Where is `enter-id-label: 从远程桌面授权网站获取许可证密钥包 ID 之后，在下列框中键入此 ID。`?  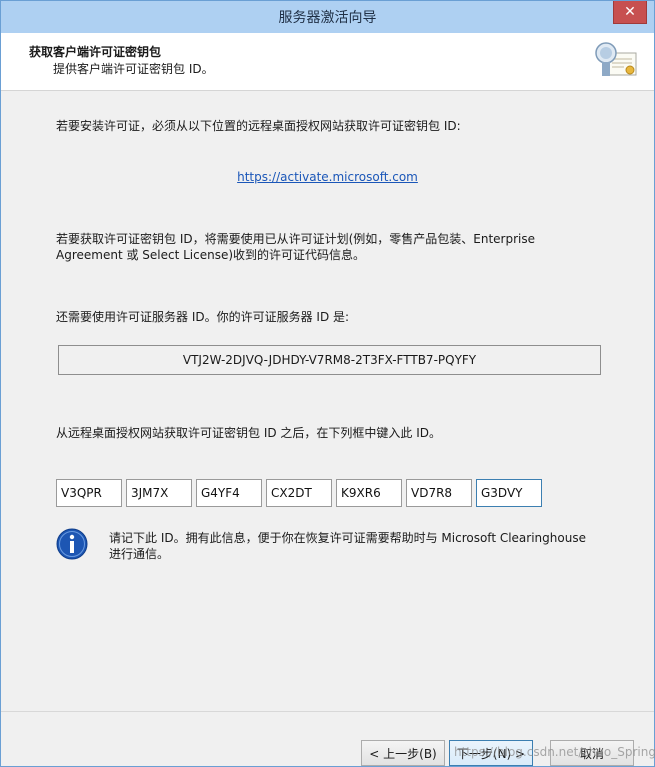 enter-id-label: 从远程桌面授权网站获取许可证密钥包 ID 之后，在下列框中键入此 ID。 is located at coordinates (249, 433).